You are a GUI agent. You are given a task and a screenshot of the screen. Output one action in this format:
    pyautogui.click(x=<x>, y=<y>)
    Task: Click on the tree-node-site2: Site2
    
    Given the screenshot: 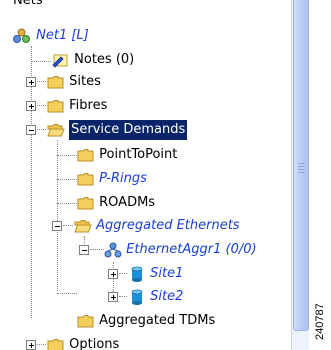 What is the action you would take?
    pyautogui.click(x=155, y=297)
    